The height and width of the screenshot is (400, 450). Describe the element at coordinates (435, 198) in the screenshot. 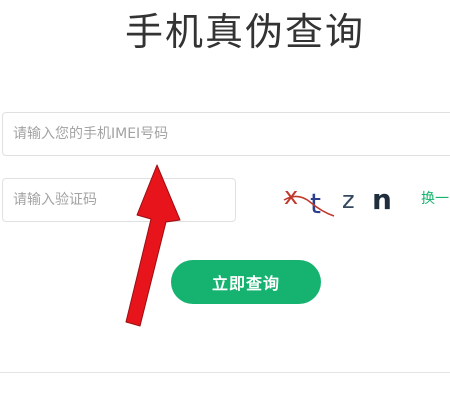

I see `refresh-captcha-link: 换一张` at that location.